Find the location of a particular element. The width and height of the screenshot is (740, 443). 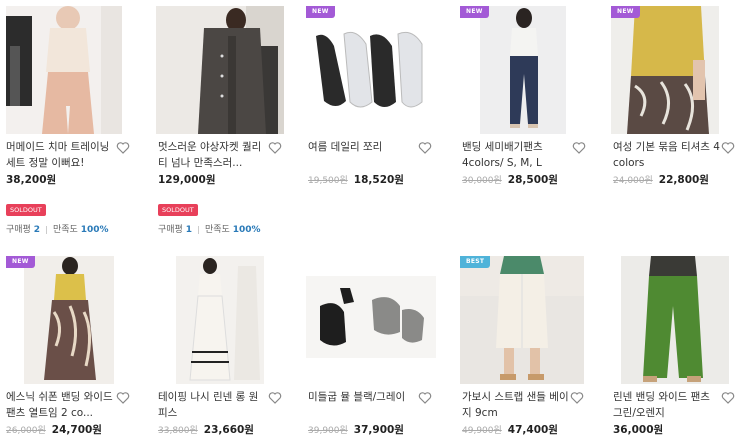

product-card: 린넨 밴딩 와이드 팬츠 그린/오렌지 36,000원 is located at coordinates (673, 349).